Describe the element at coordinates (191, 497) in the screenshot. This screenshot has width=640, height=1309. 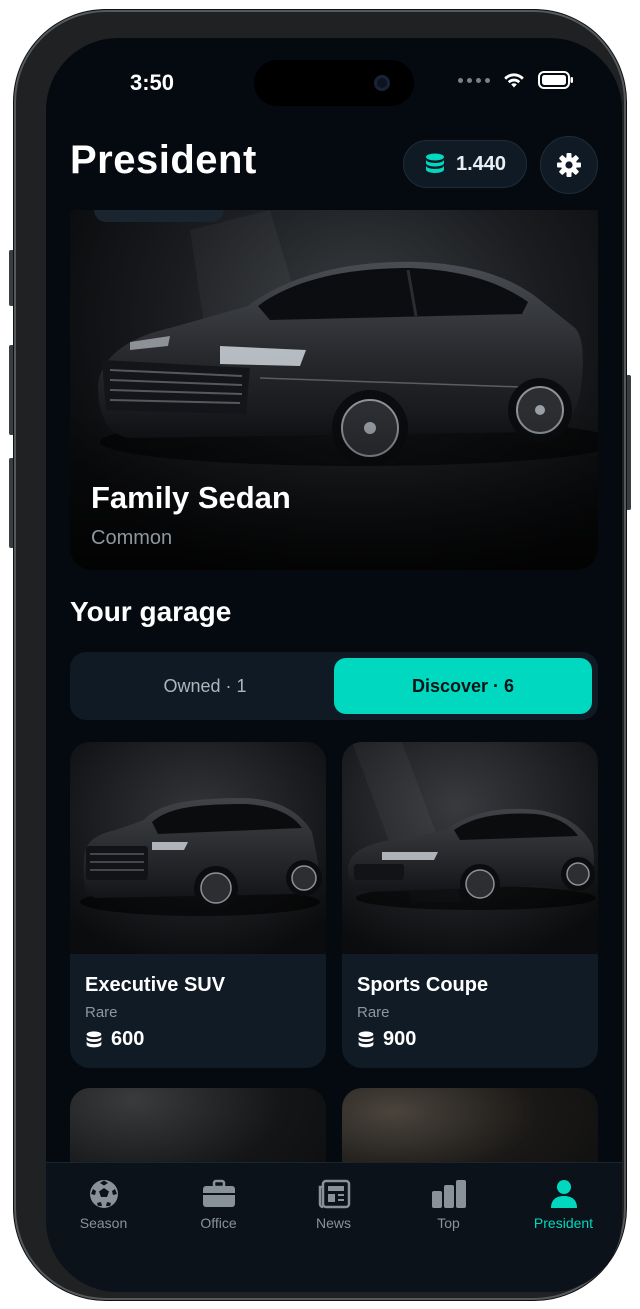
I see `featured-car-name: Family Sedan` at that location.